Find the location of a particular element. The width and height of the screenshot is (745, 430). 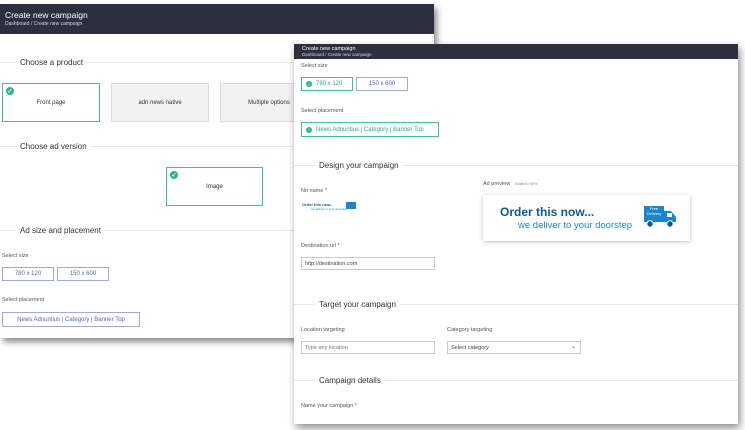

section-title: Campaign details is located at coordinates (350, 380).